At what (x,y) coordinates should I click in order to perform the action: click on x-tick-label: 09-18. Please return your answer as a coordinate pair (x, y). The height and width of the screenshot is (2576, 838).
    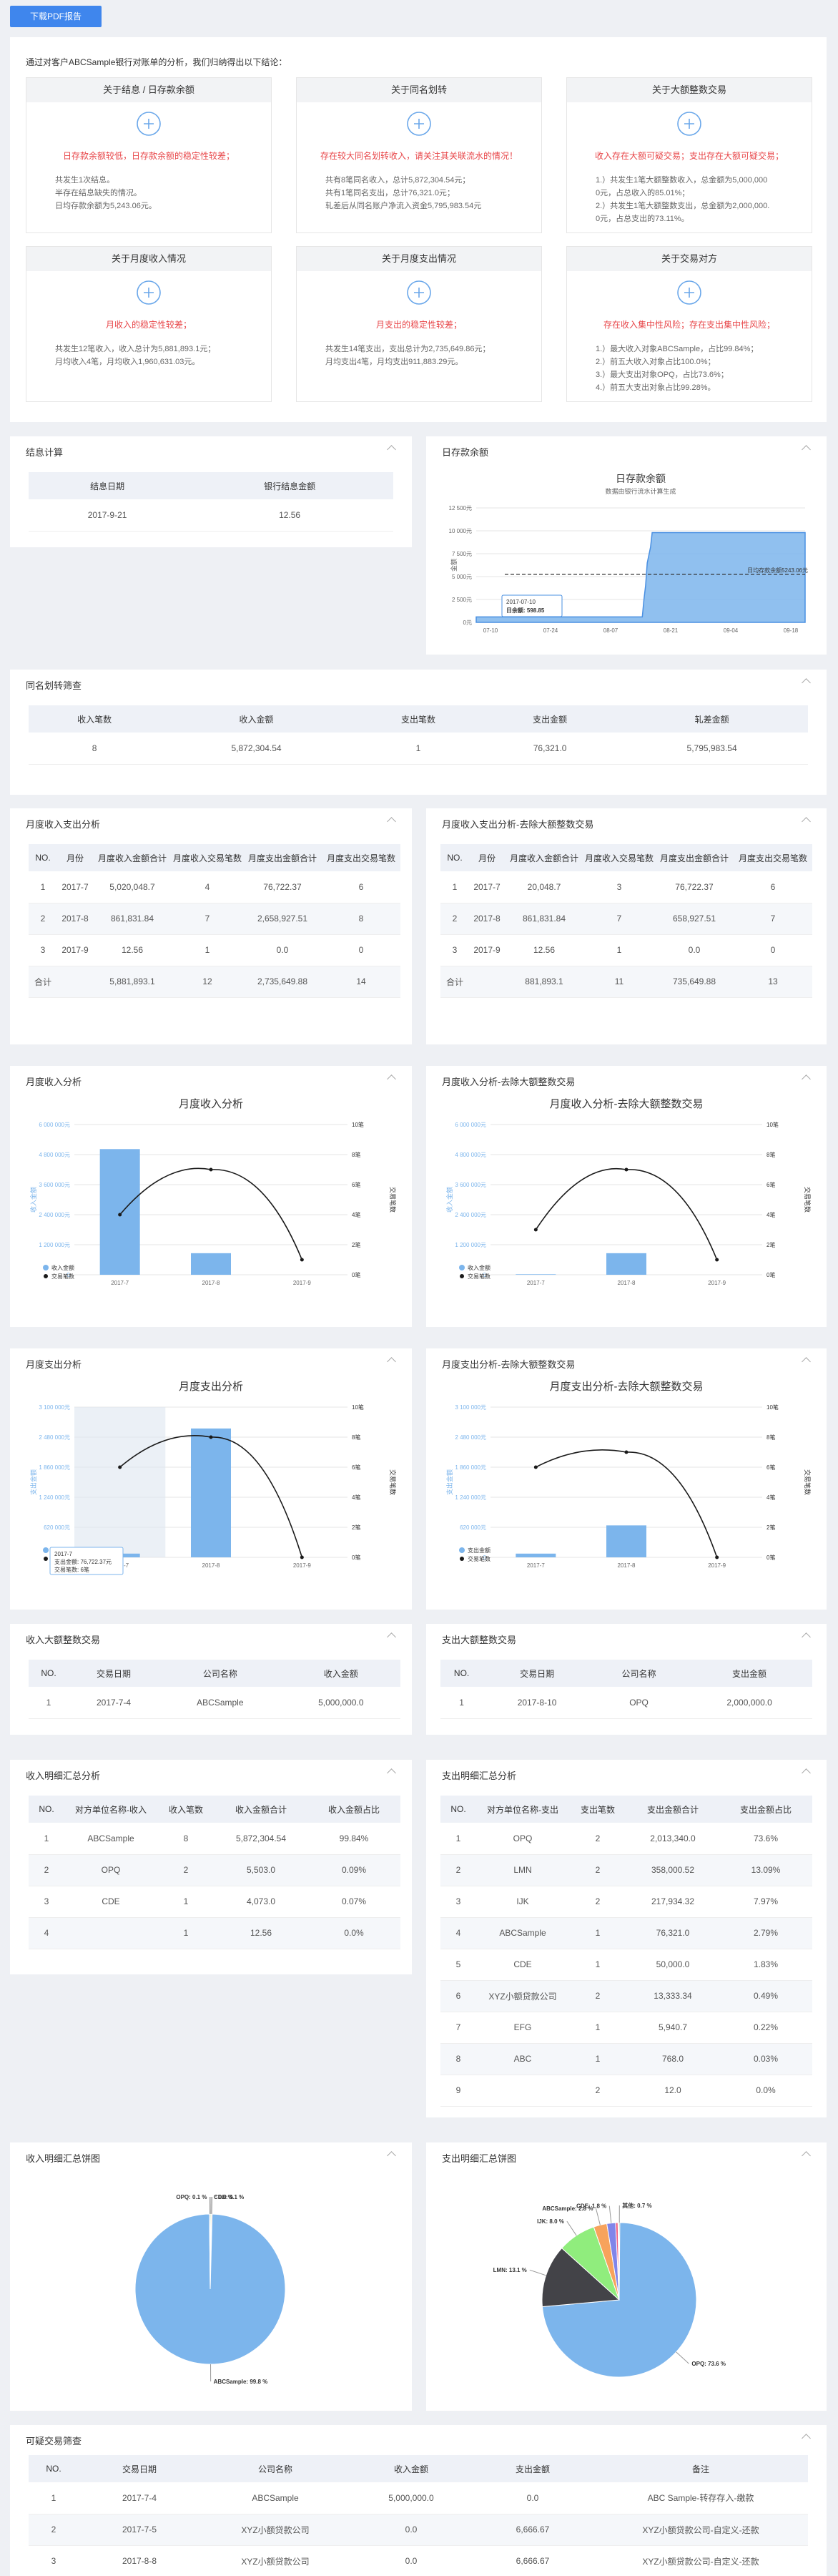
    Looking at the image, I should click on (791, 630).